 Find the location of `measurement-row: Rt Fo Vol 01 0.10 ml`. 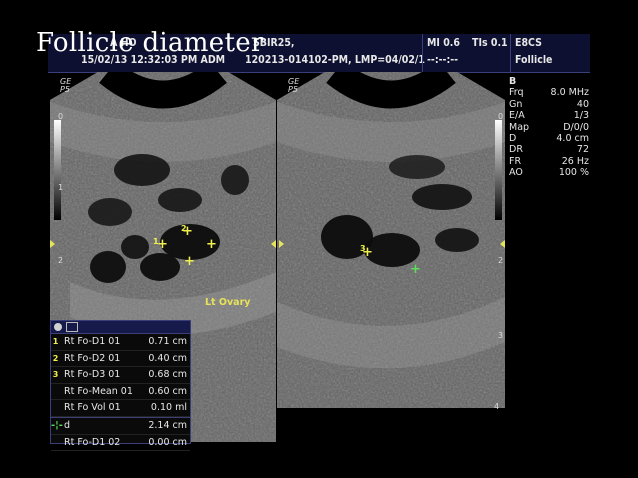

measurement-row: Rt Fo Vol 01 0.10 ml is located at coordinates (120, 408).